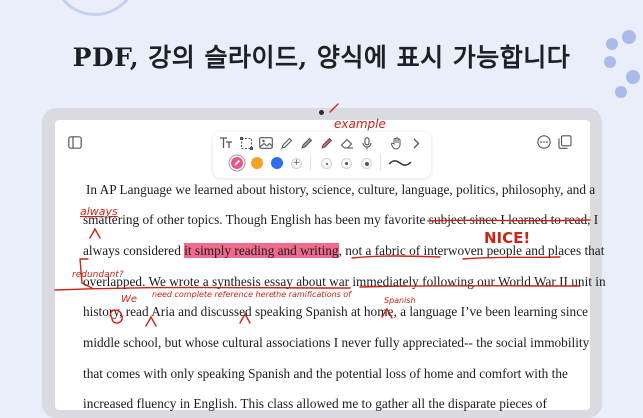 Image resolution: width=643 pixels, height=418 pixels. I want to click on ink-note: always, so click(99, 211).